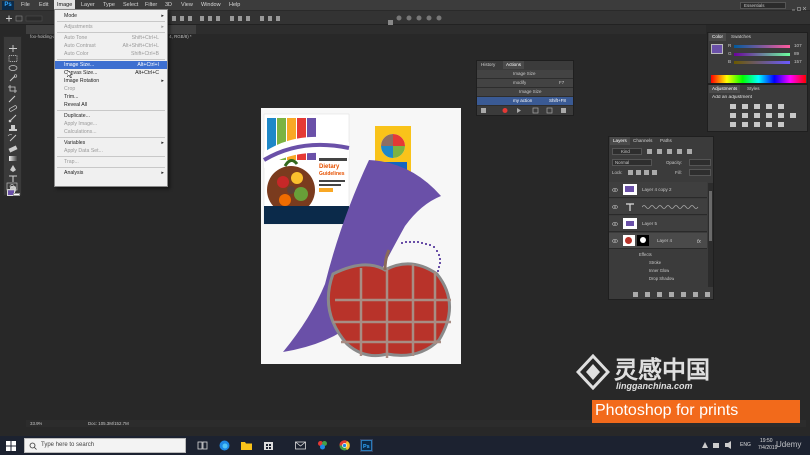 The width and height of the screenshot is (810, 455). Describe the element at coordinates (659, 270) in the screenshot. I see `effect-inner-glow: Inner Glow` at that location.